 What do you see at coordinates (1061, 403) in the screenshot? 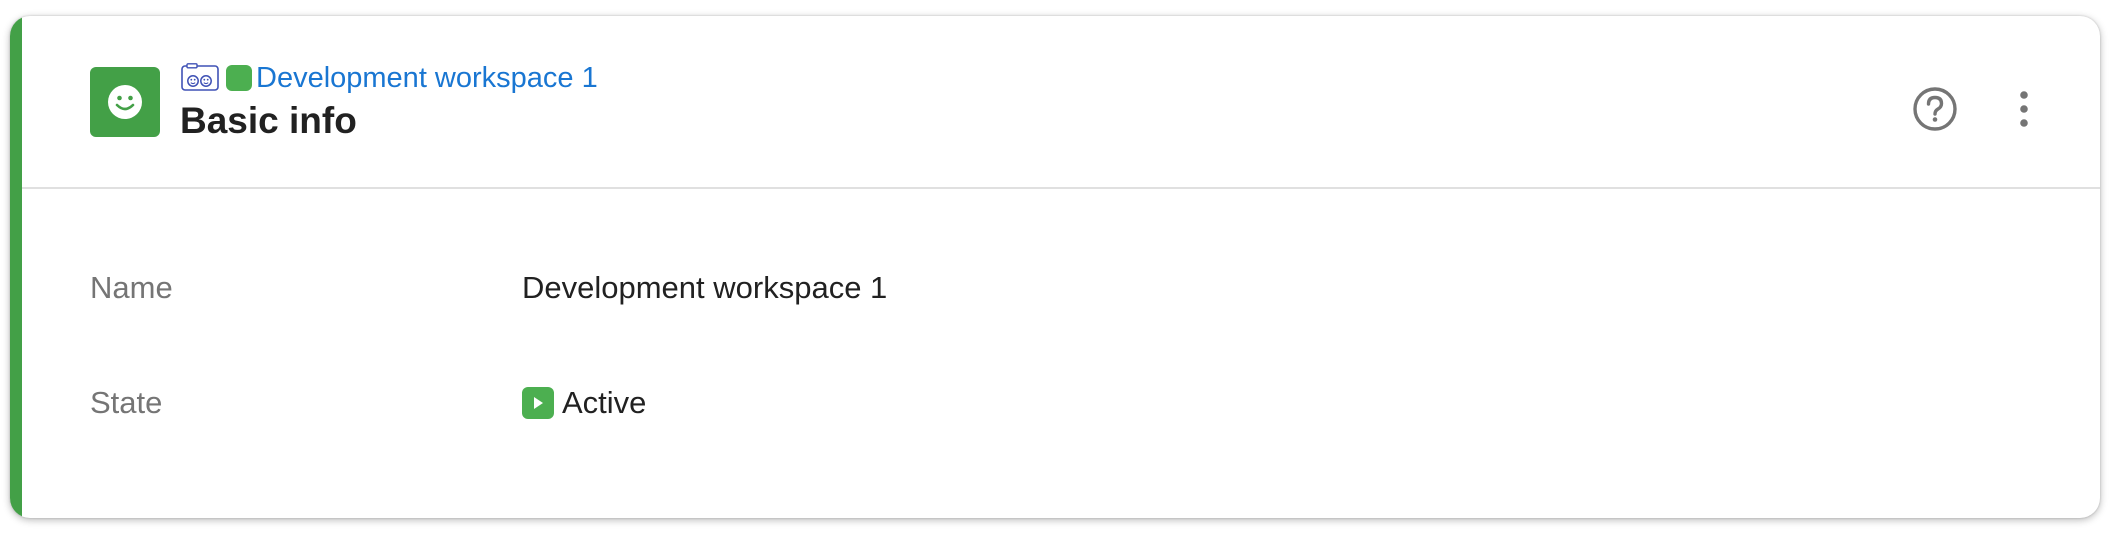
I see `state-row: State Active` at bounding box center [1061, 403].